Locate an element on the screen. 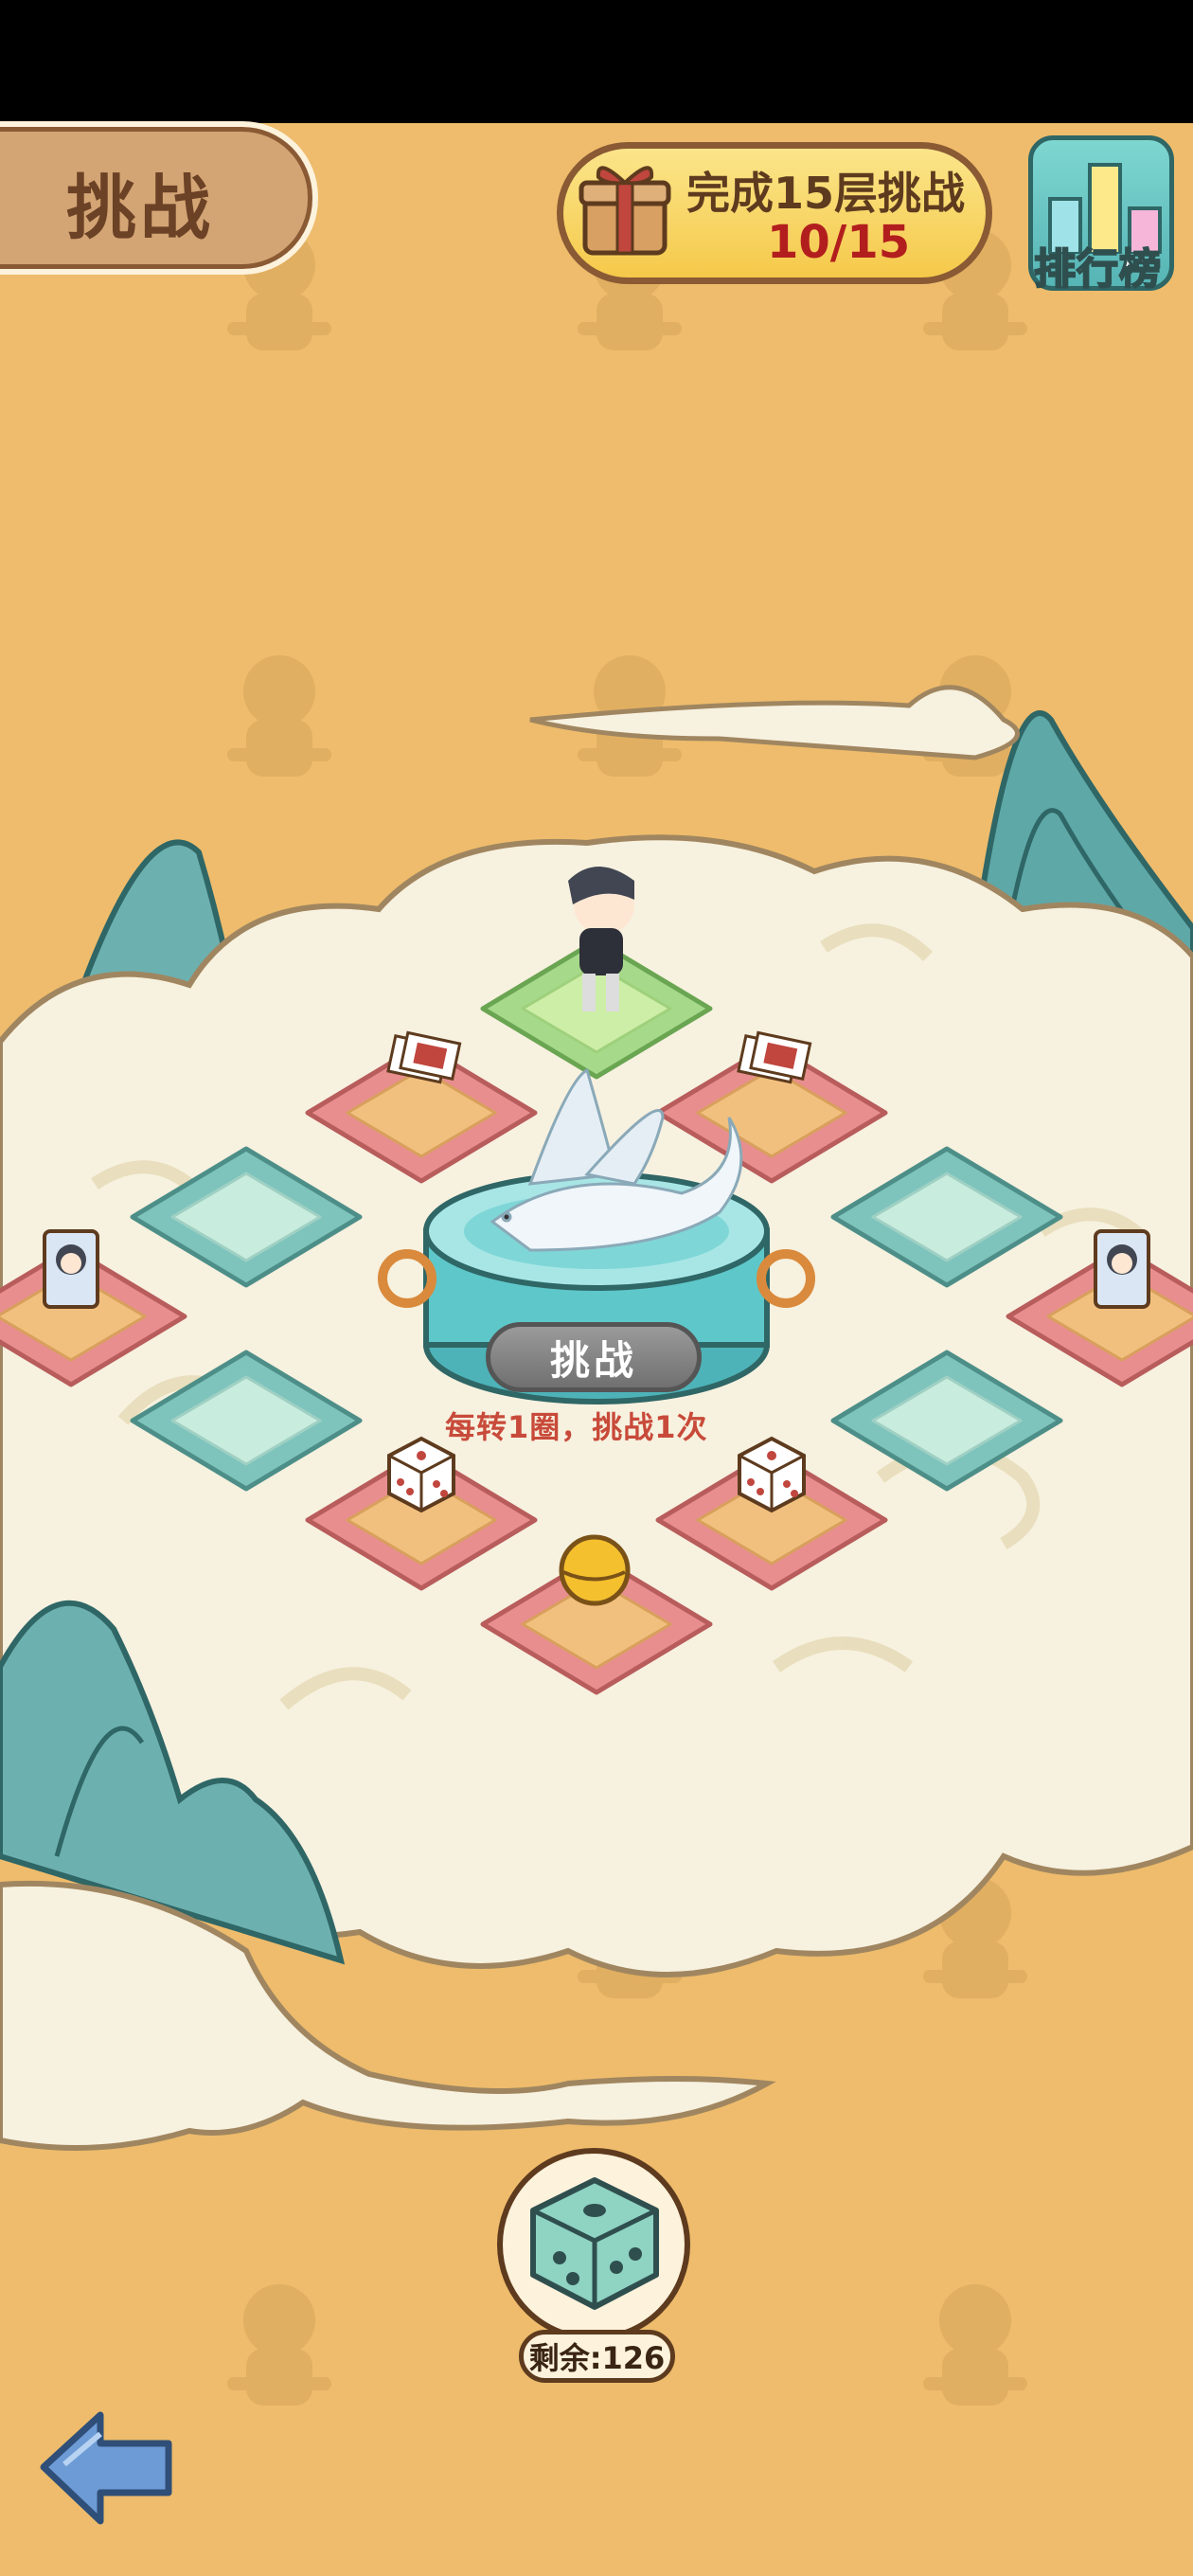  dice-icon is located at coordinates (594, 2243).